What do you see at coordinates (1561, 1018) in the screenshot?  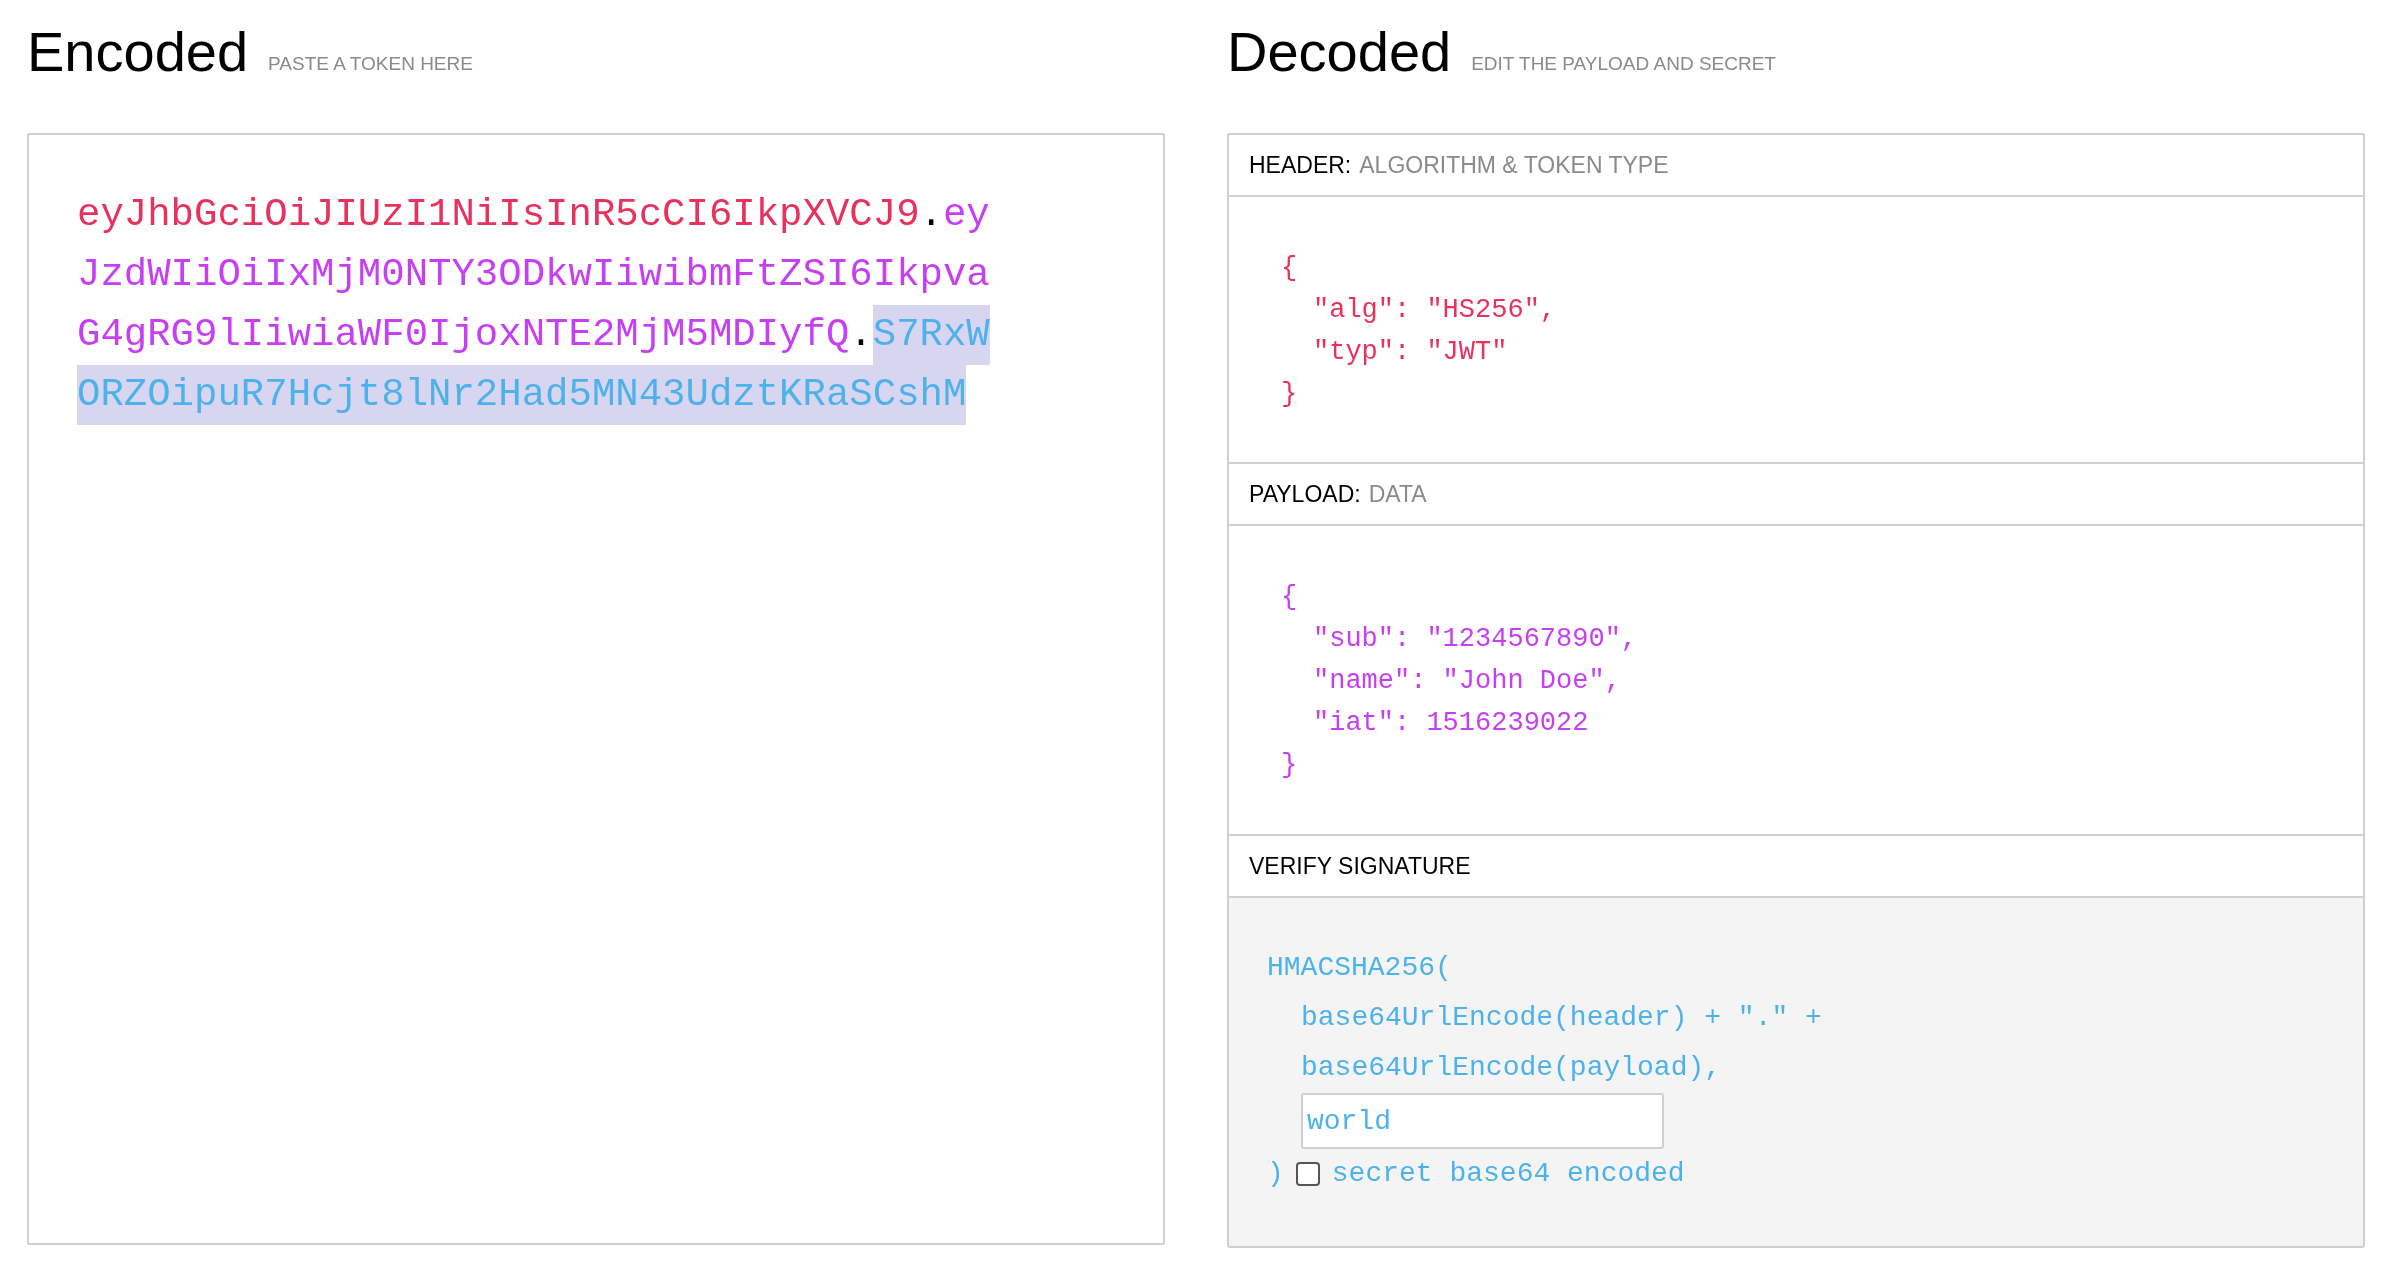 I see `code-line: base64UrlEncode(header) + "." +` at bounding box center [1561, 1018].